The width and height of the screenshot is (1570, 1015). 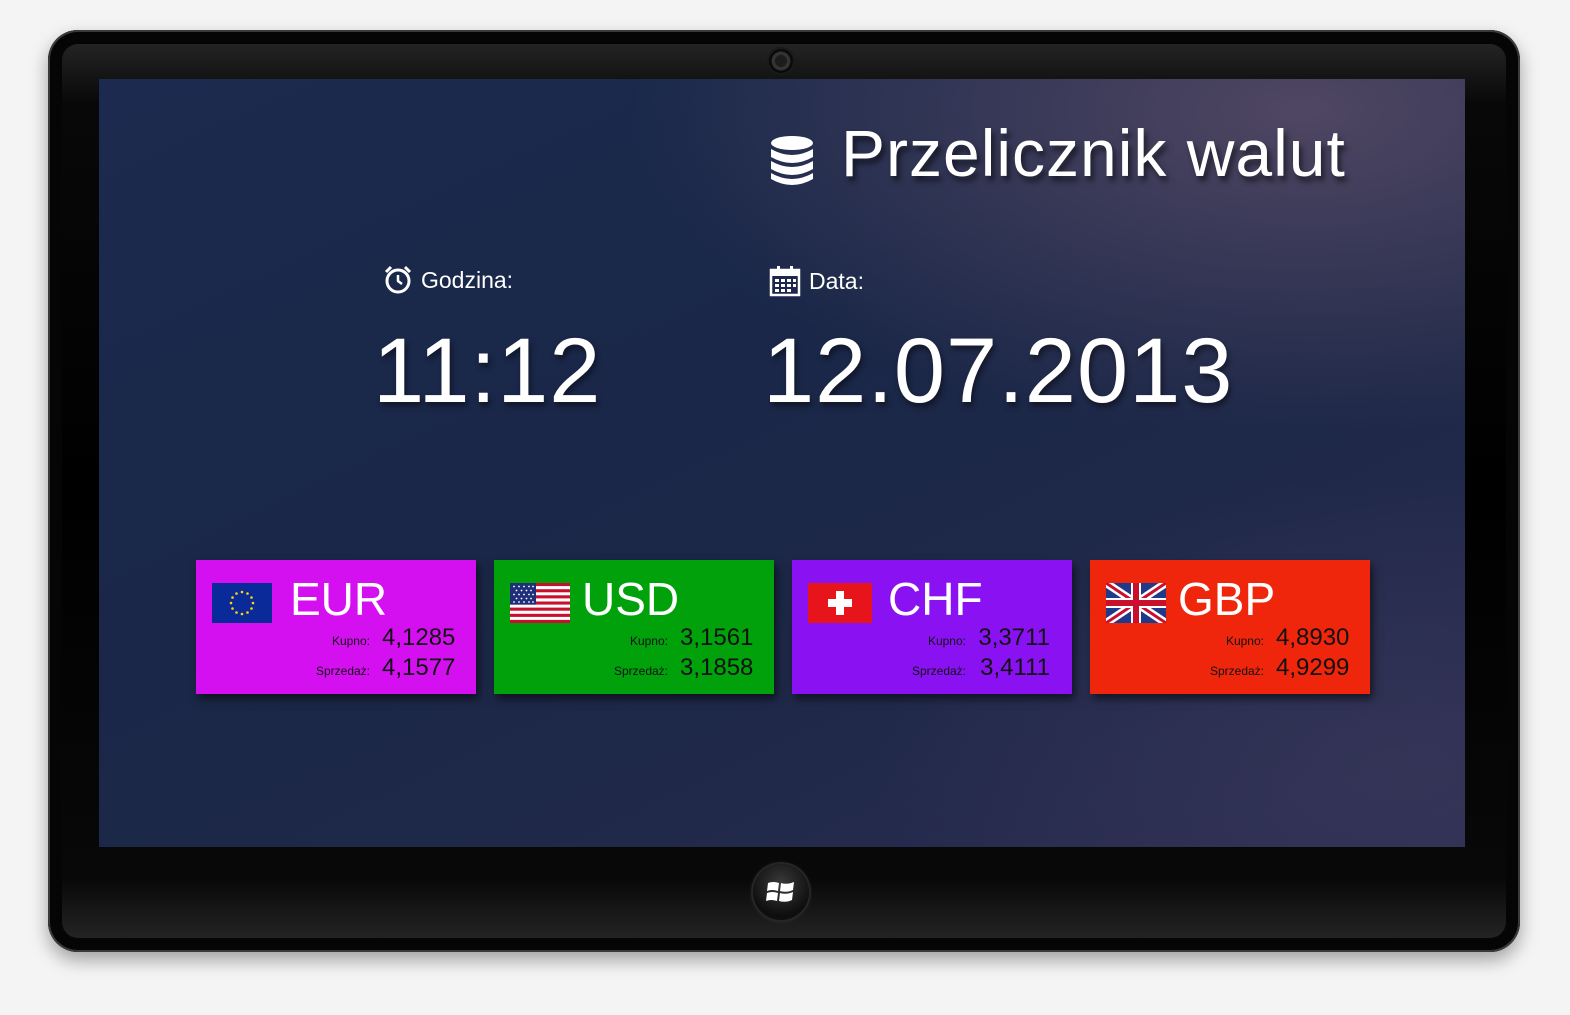 I want to click on sell-rate: 4,1577, so click(x=419, y=667).